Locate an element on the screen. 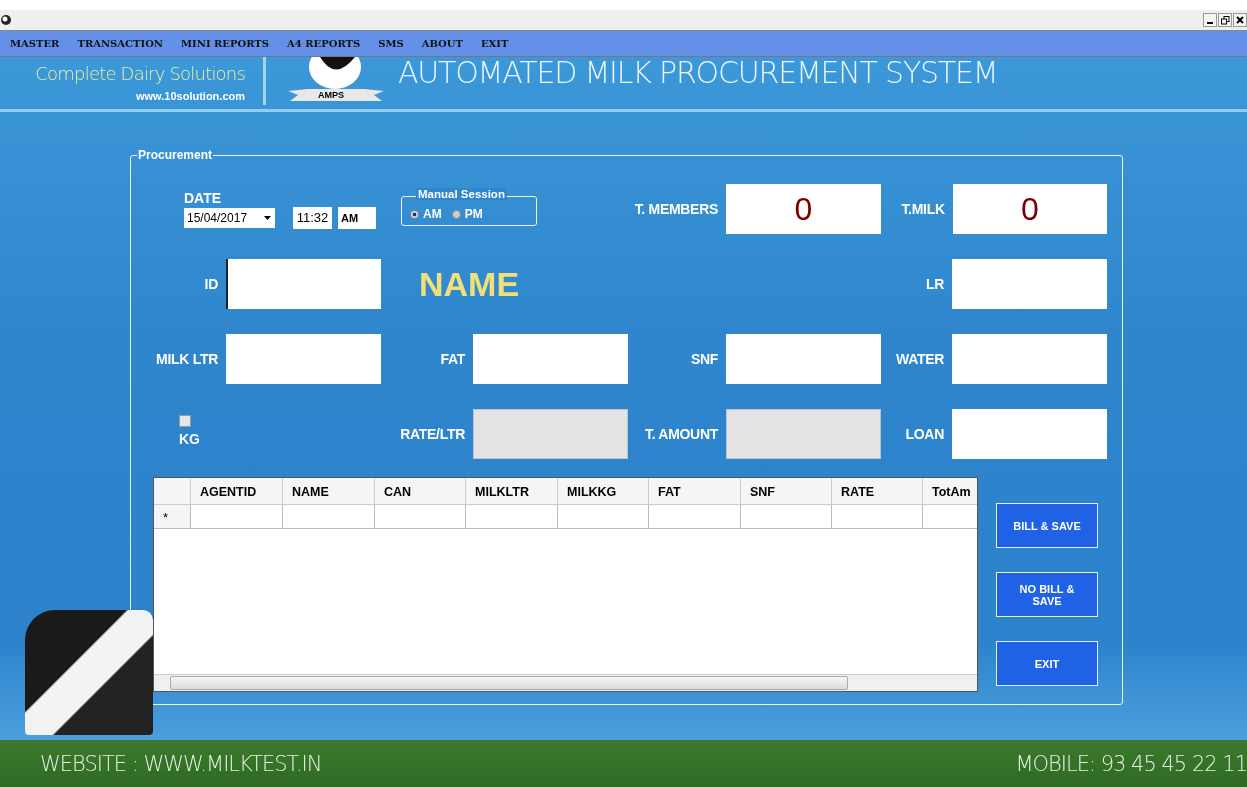  column-header: CAN is located at coordinates (420, 491).